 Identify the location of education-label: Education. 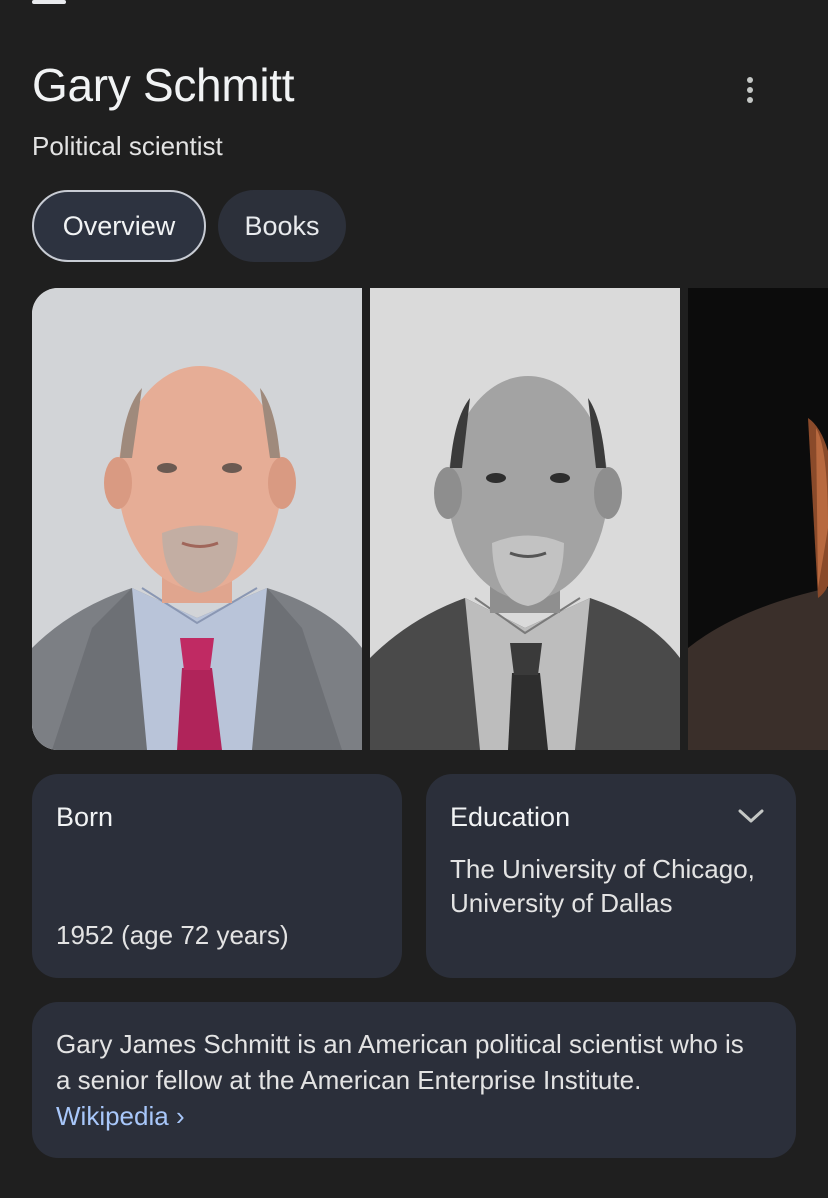
(510, 817).